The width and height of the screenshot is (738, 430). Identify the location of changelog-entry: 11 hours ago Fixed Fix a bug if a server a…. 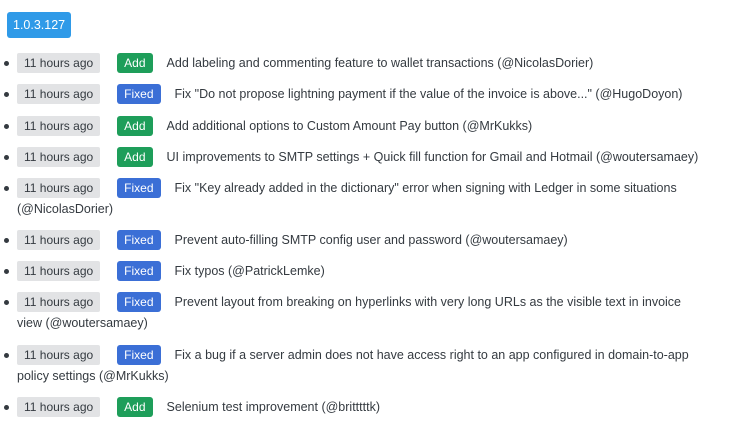
(354, 366).